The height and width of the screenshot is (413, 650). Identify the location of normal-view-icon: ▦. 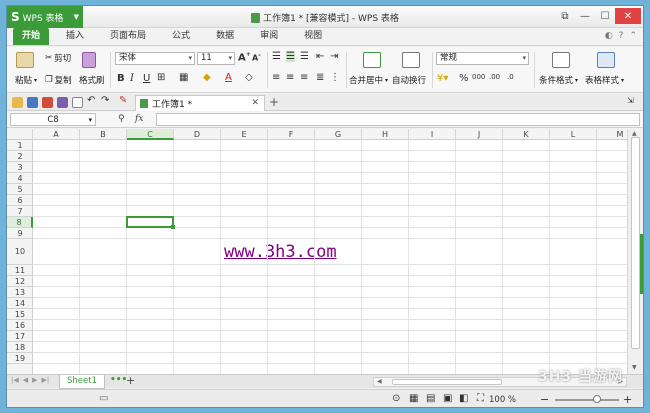
(413, 398).